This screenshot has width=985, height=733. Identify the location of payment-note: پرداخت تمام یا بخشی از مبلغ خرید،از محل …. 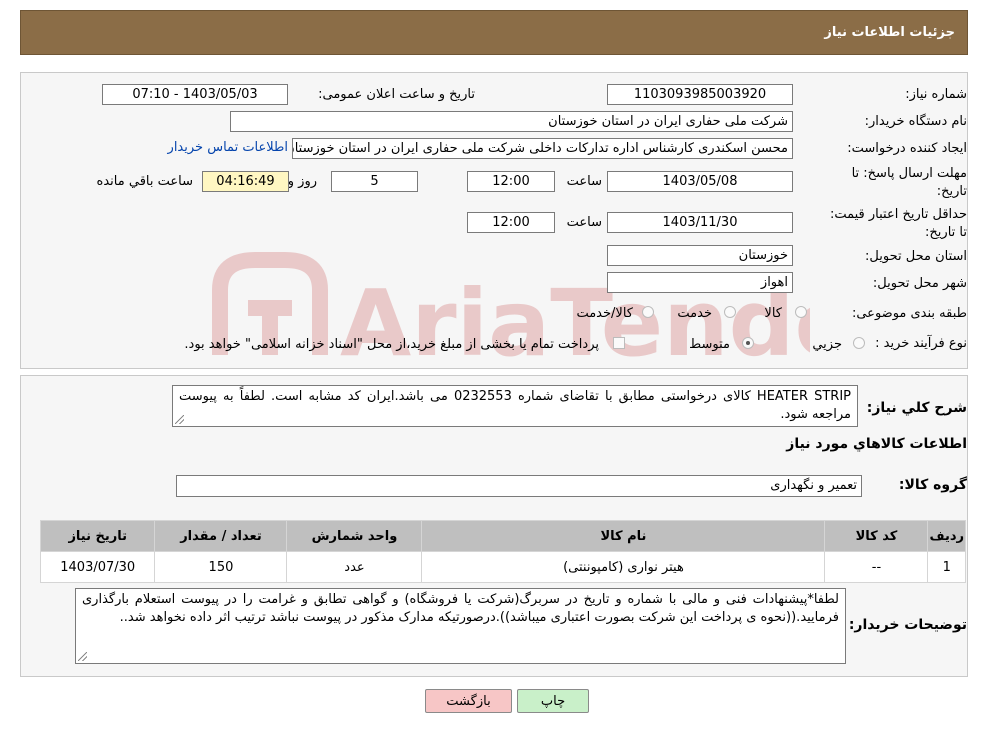
(391, 344).